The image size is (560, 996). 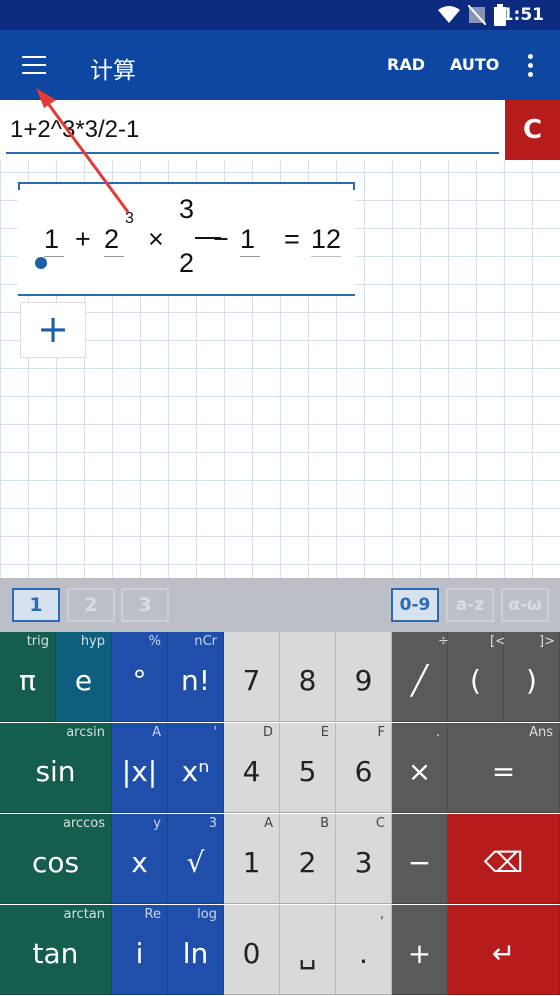 What do you see at coordinates (56, 768) in the screenshot?
I see `key-sin: arcsin sin` at bounding box center [56, 768].